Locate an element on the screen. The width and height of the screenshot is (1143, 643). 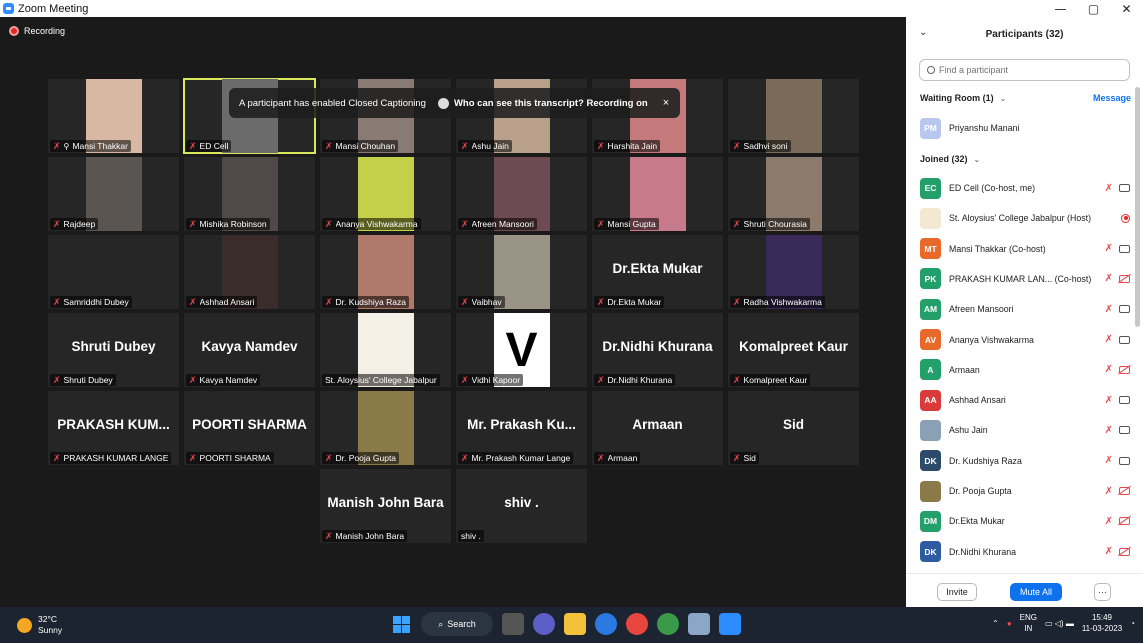
zoom-taskbar-icon is located at coordinates (730, 624).